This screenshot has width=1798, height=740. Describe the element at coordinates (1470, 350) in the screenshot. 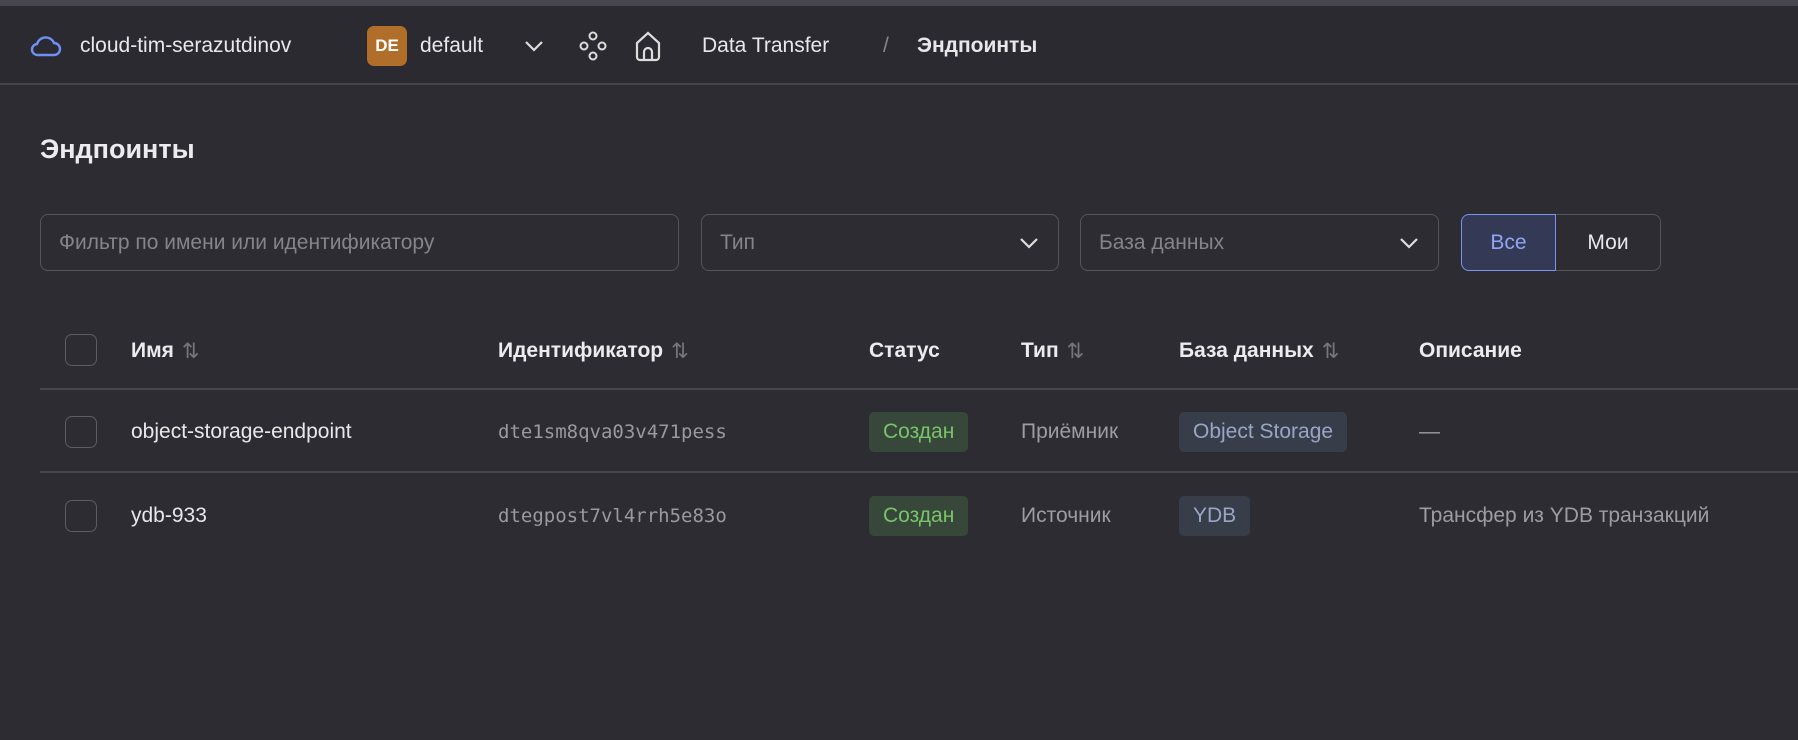

I see `column-description: Описание` at that location.